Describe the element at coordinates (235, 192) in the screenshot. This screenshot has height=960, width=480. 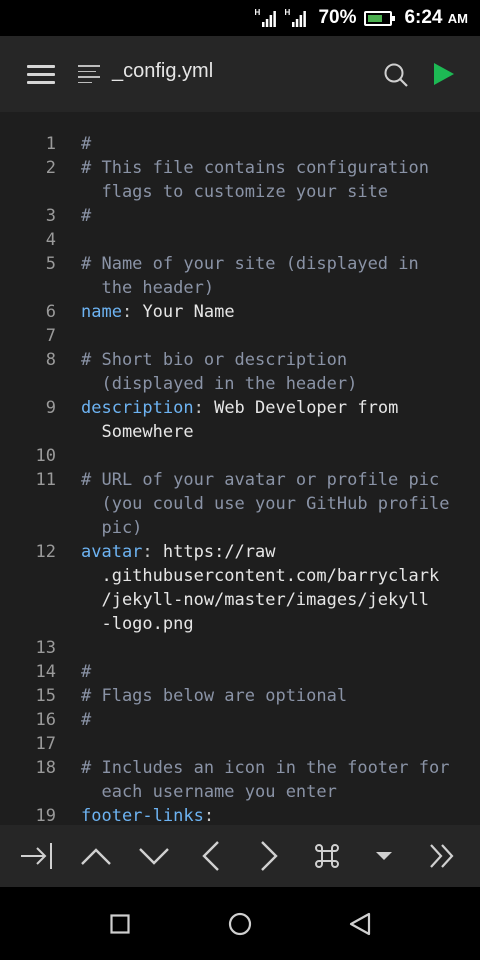
I see `code-text: flags to customize your site` at that location.